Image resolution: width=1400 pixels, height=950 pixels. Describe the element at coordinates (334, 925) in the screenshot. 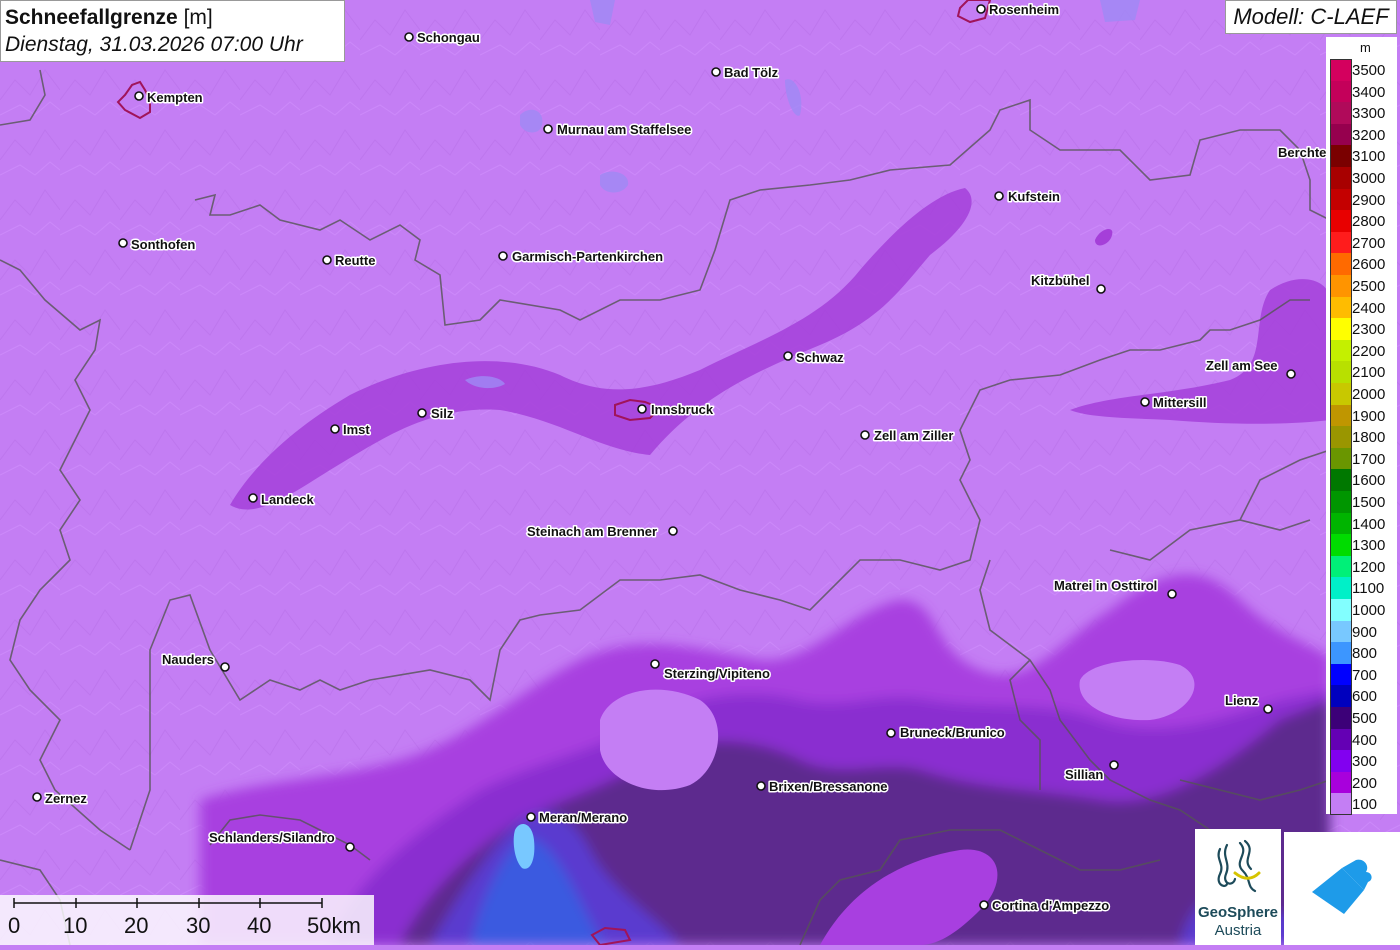

I see `scale-label-50km: 50km` at that location.